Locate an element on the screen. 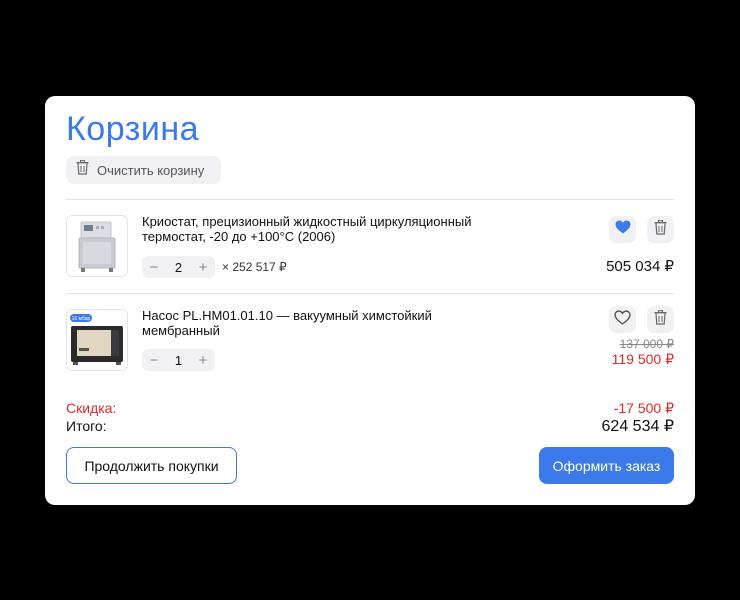  old-price: 137 000 ₽ is located at coordinates (646, 344).